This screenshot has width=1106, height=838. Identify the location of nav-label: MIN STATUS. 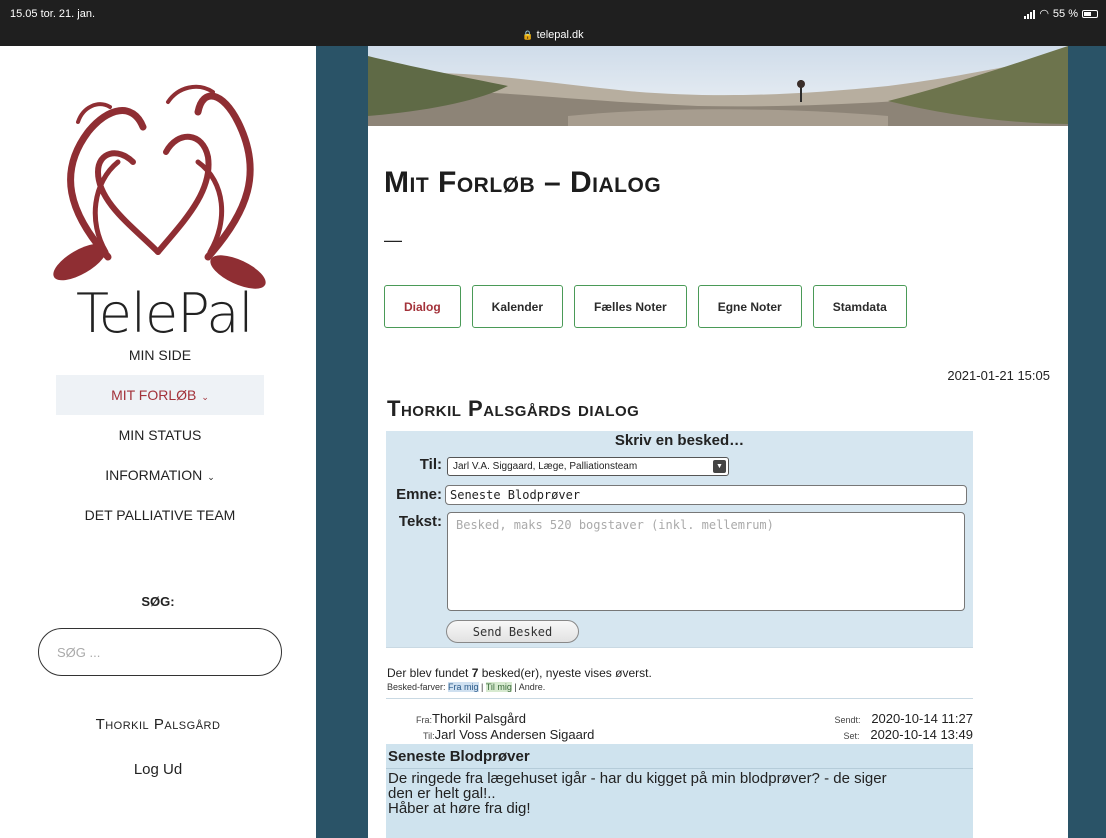
(160, 435).